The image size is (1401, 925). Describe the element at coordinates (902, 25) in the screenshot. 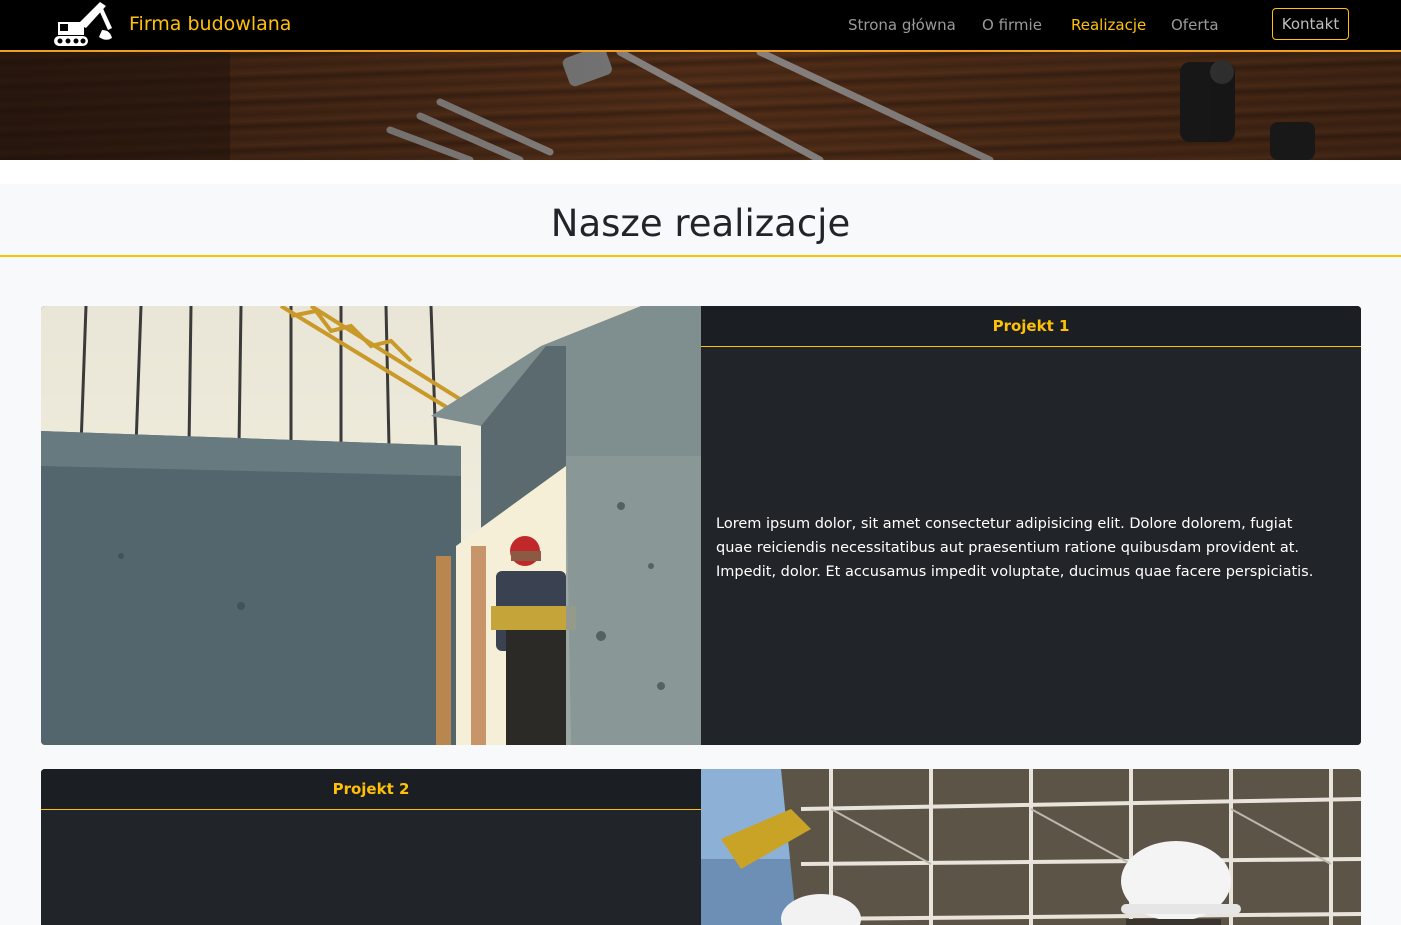

I see `nav-link-home: Strona główna` at that location.